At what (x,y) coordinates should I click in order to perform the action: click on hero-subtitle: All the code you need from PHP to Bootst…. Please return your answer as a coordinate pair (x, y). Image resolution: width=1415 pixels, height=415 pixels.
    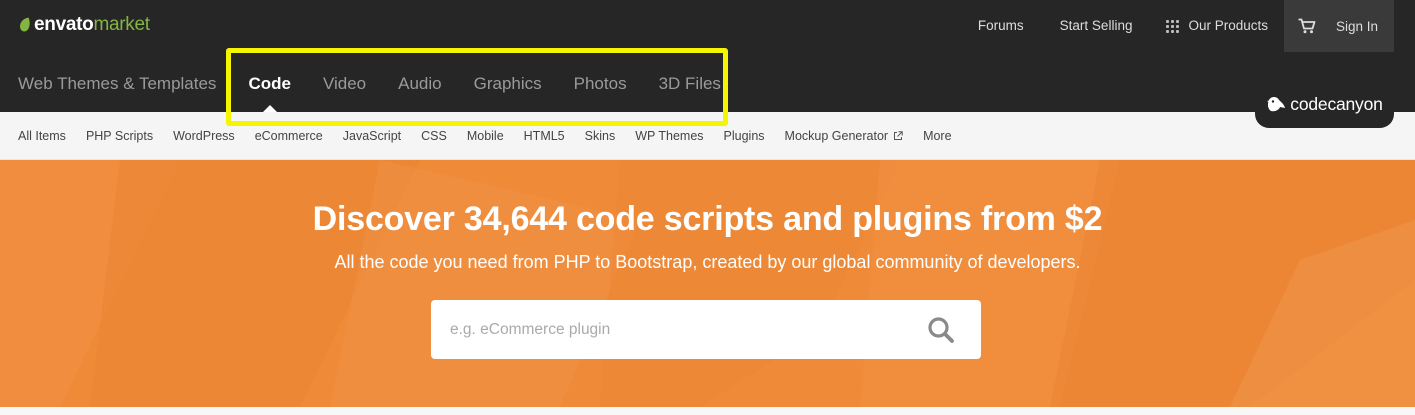
    Looking at the image, I should click on (707, 262).